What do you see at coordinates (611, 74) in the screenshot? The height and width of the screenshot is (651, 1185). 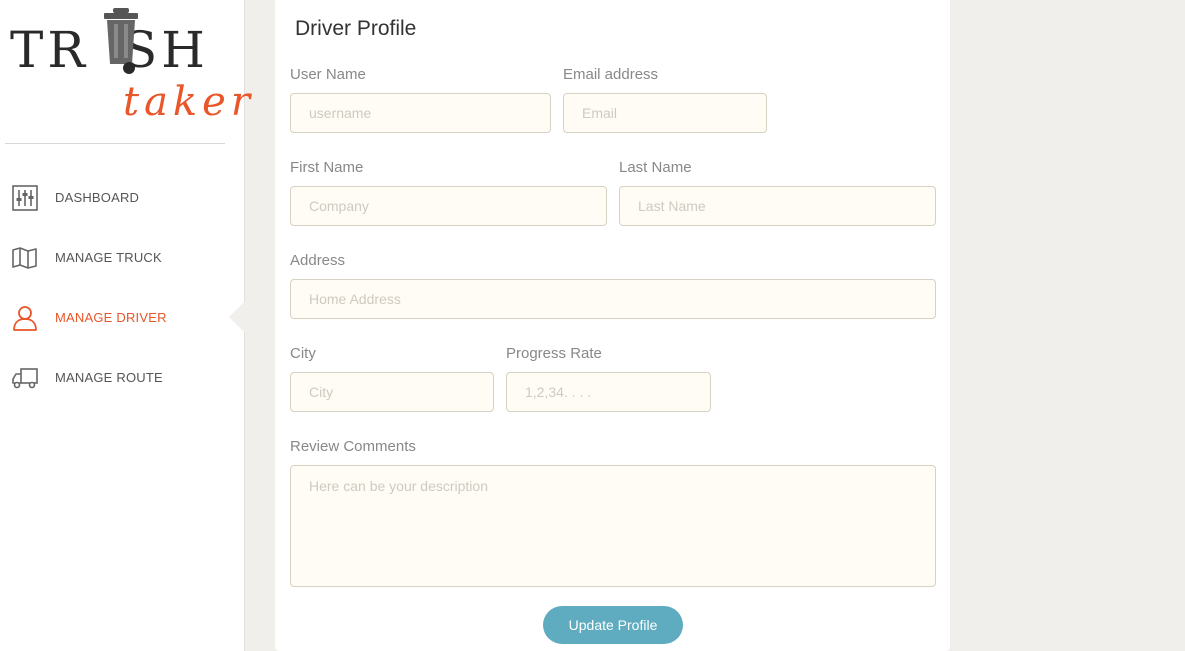 I see `email-label: Email address` at bounding box center [611, 74].